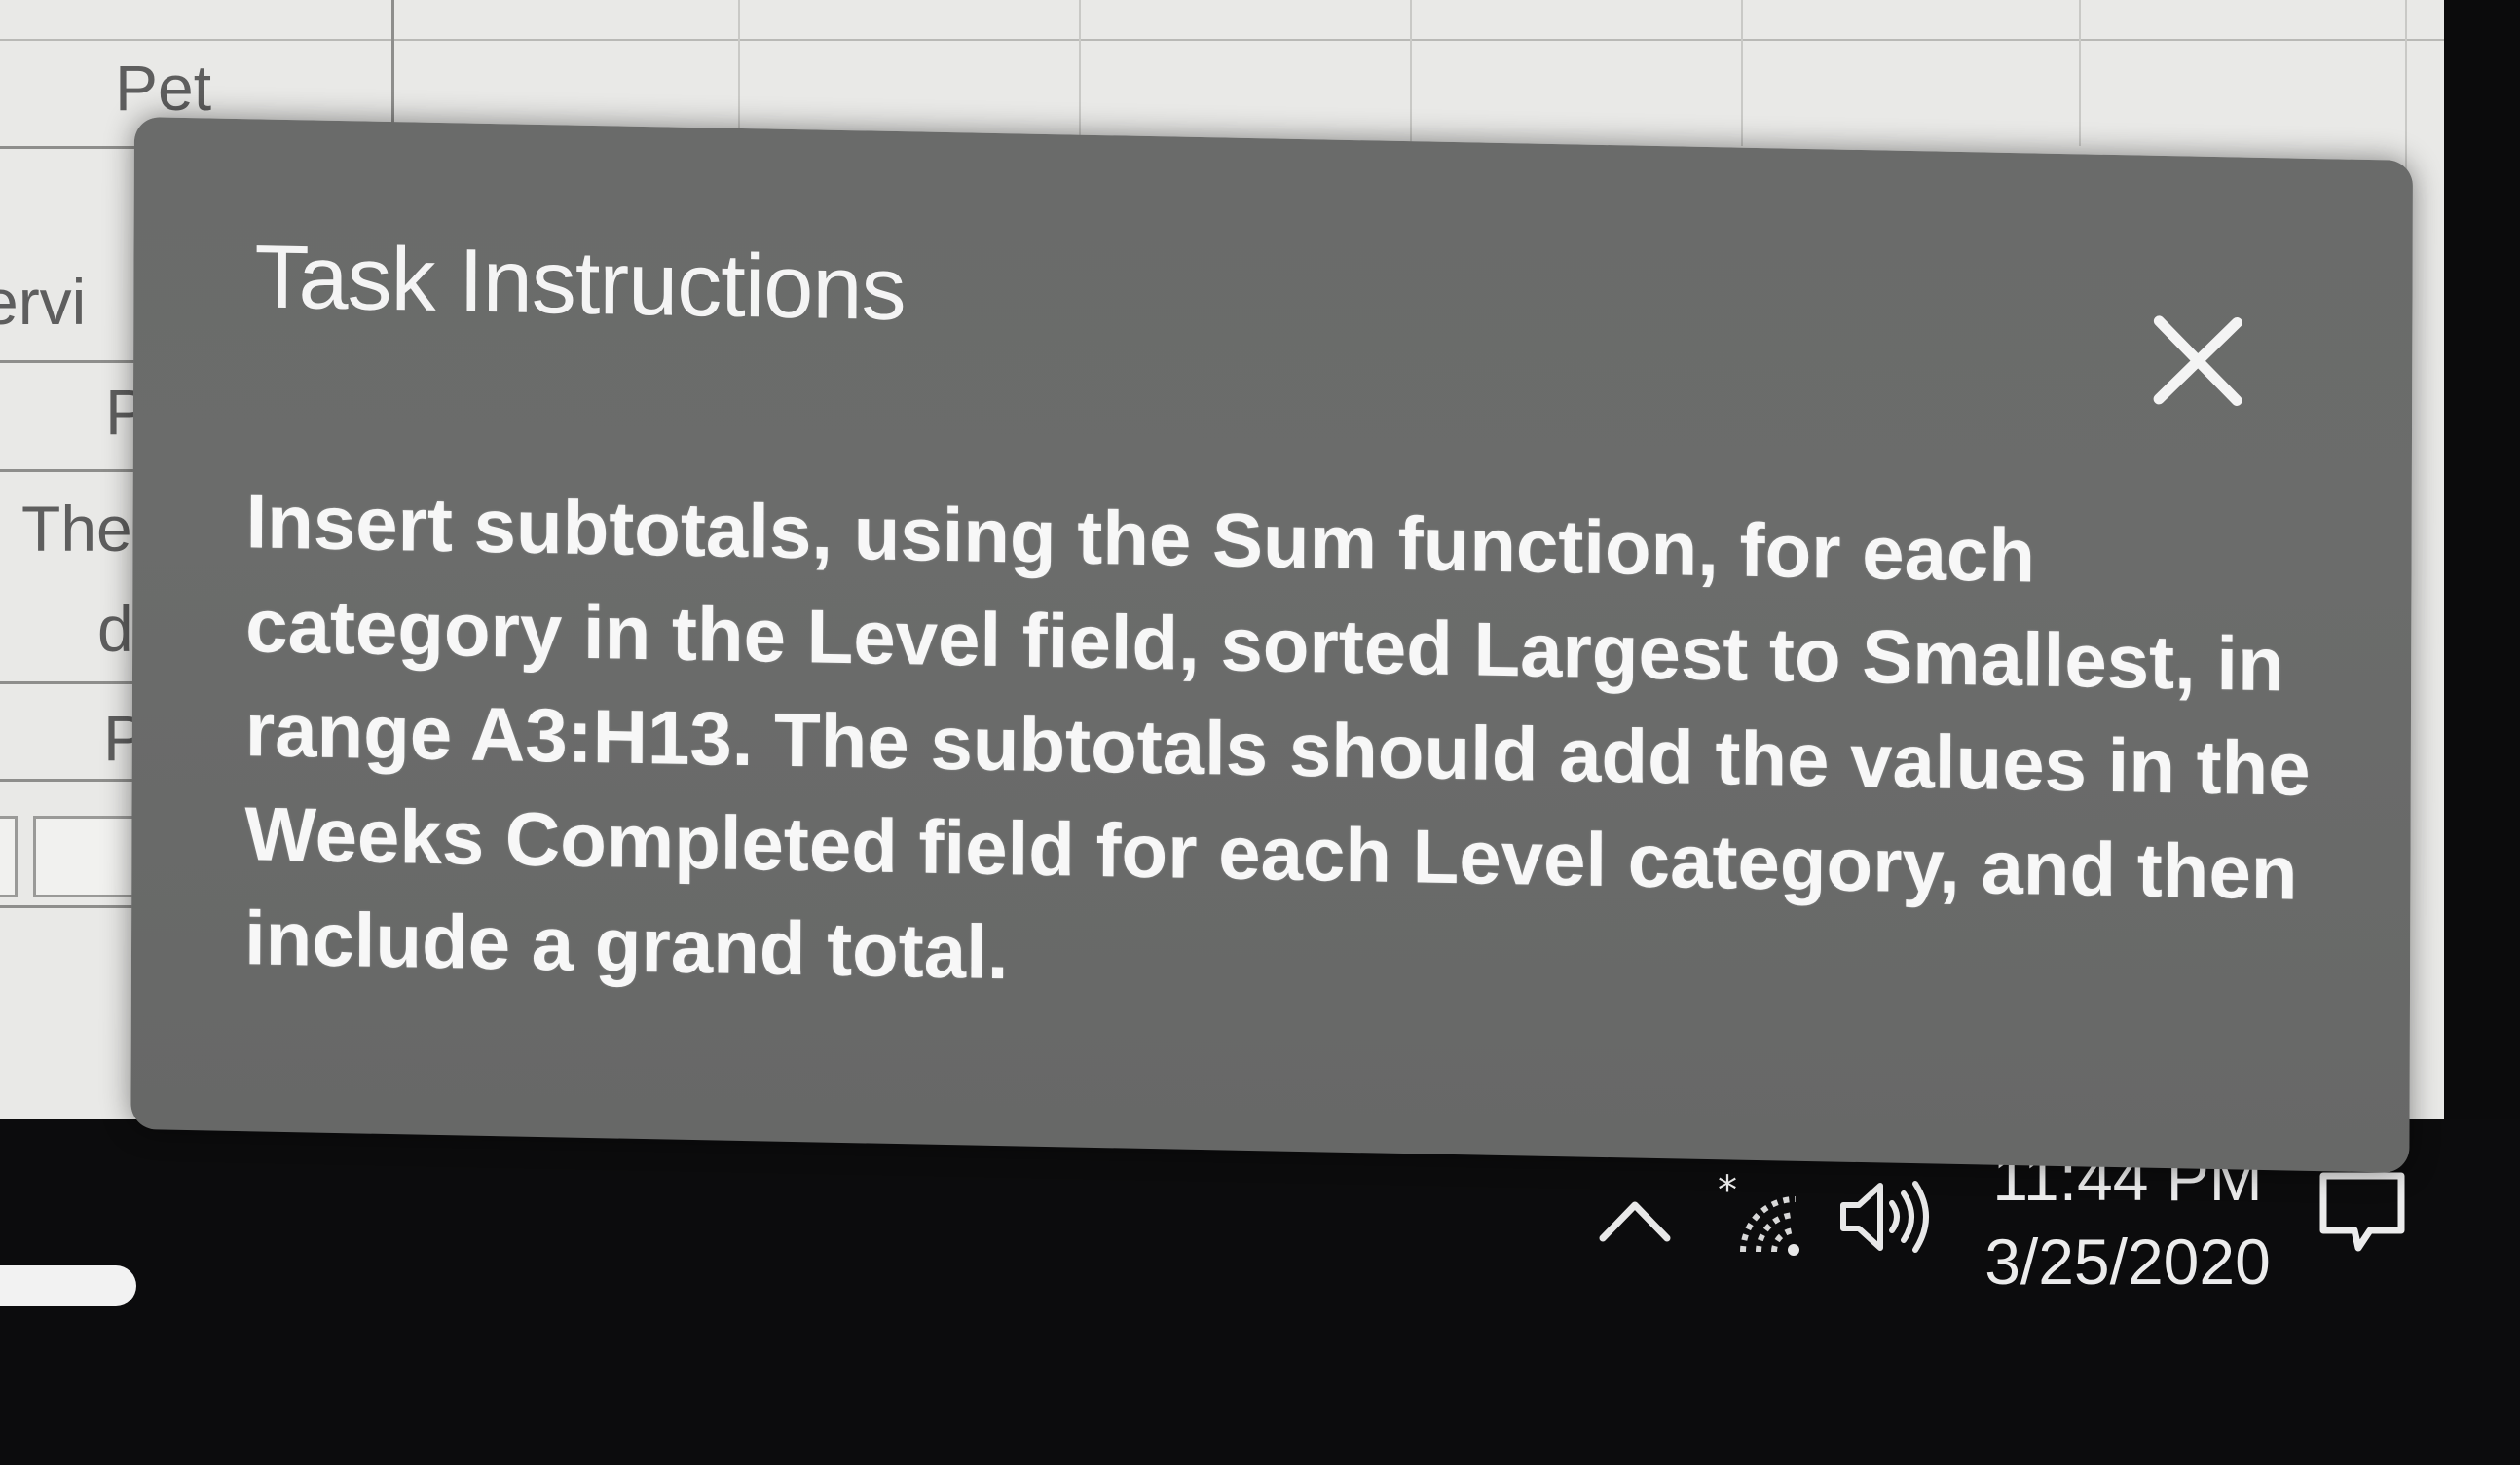 Image resolution: width=2520 pixels, height=1465 pixels. Describe the element at coordinates (2128, 1262) in the screenshot. I see `clock-date: 3/25/2020` at that location.